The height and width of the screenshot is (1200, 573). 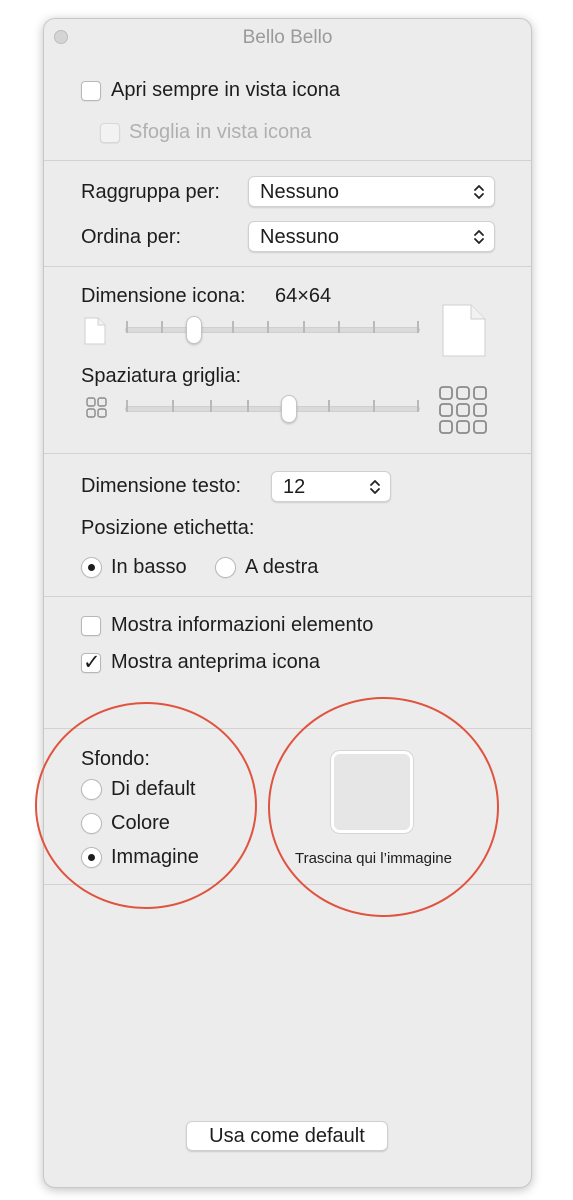 What do you see at coordinates (220, 132) in the screenshot?
I see `browse-icon-view-label: Sfoglia in vista icona` at bounding box center [220, 132].